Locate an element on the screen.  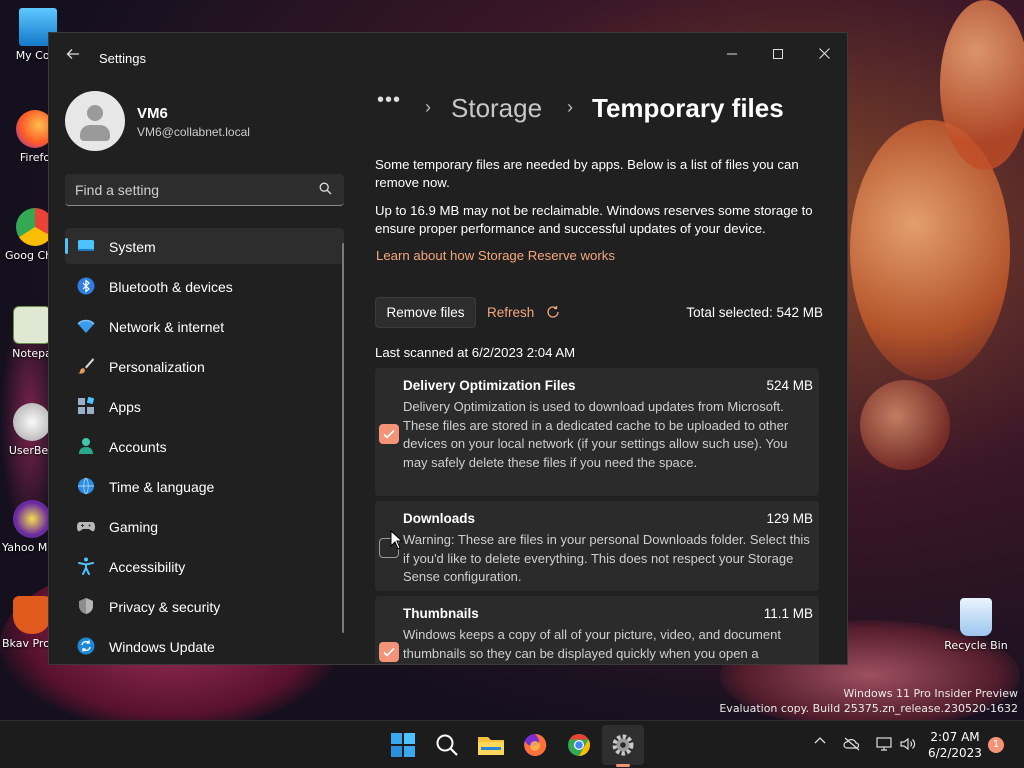
nav-label: Accounts is located at coordinates (138, 447).